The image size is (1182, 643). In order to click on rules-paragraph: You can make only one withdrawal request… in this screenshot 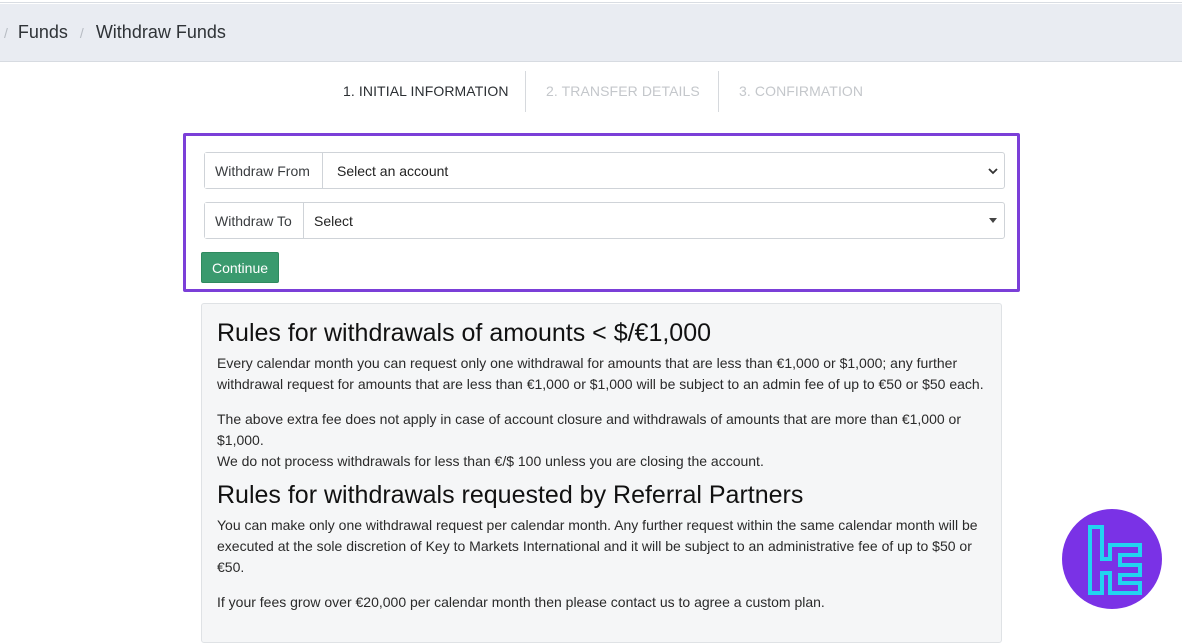, I will do `click(597, 546)`.